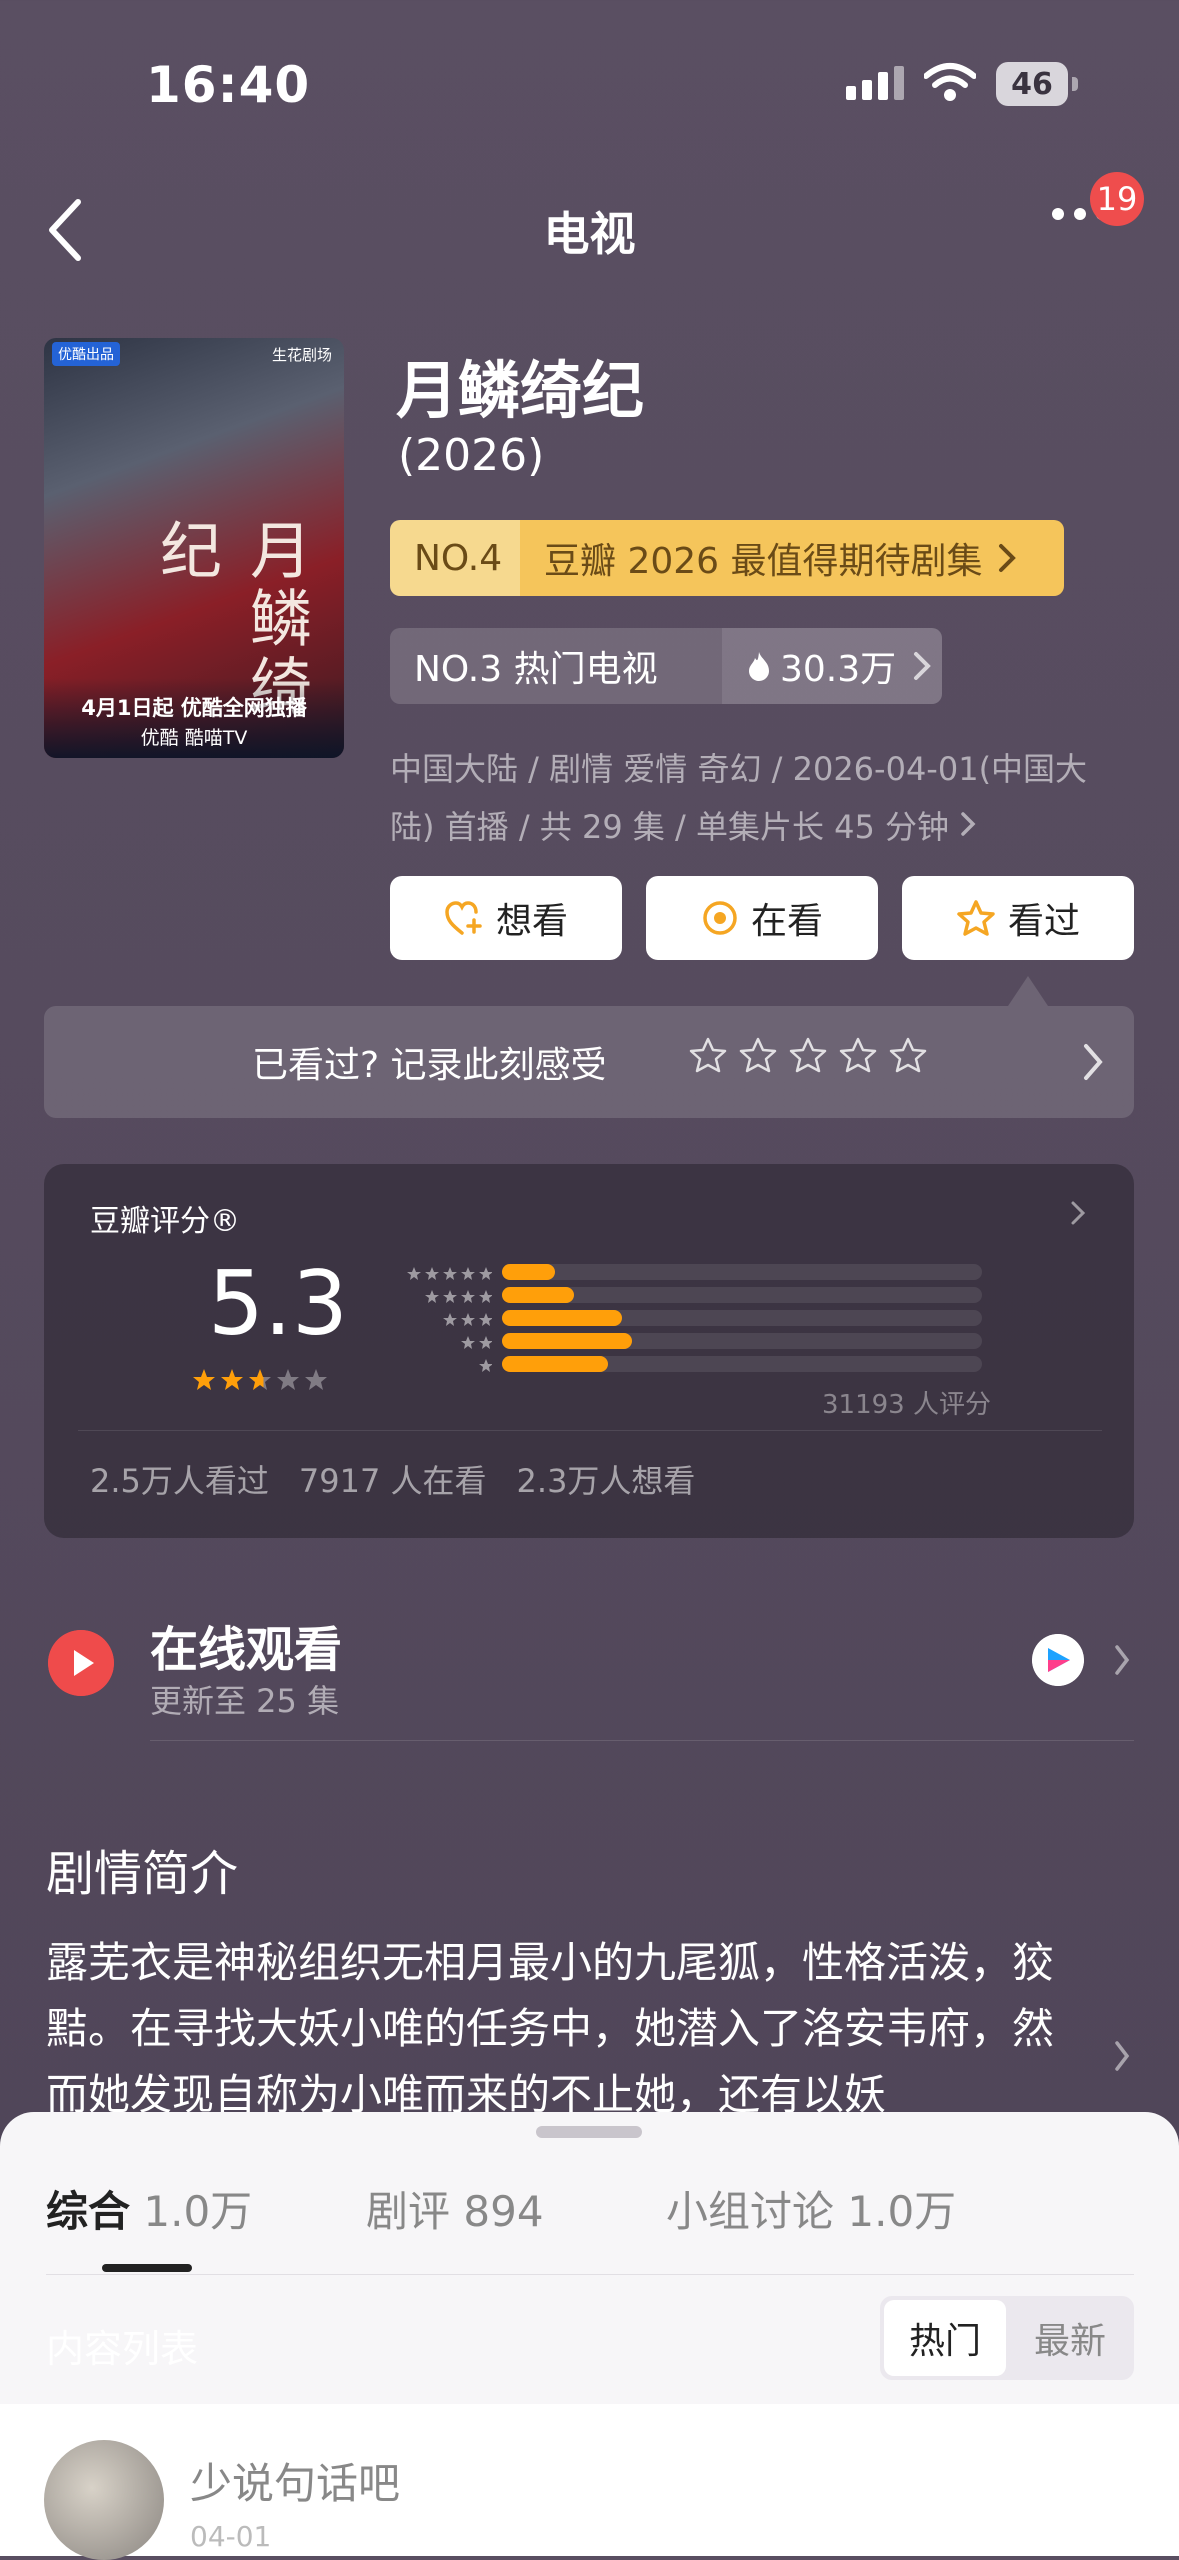 This screenshot has height=2560, width=1179. What do you see at coordinates (122, 2349) in the screenshot?
I see `content-list-label: 内容列表` at bounding box center [122, 2349].